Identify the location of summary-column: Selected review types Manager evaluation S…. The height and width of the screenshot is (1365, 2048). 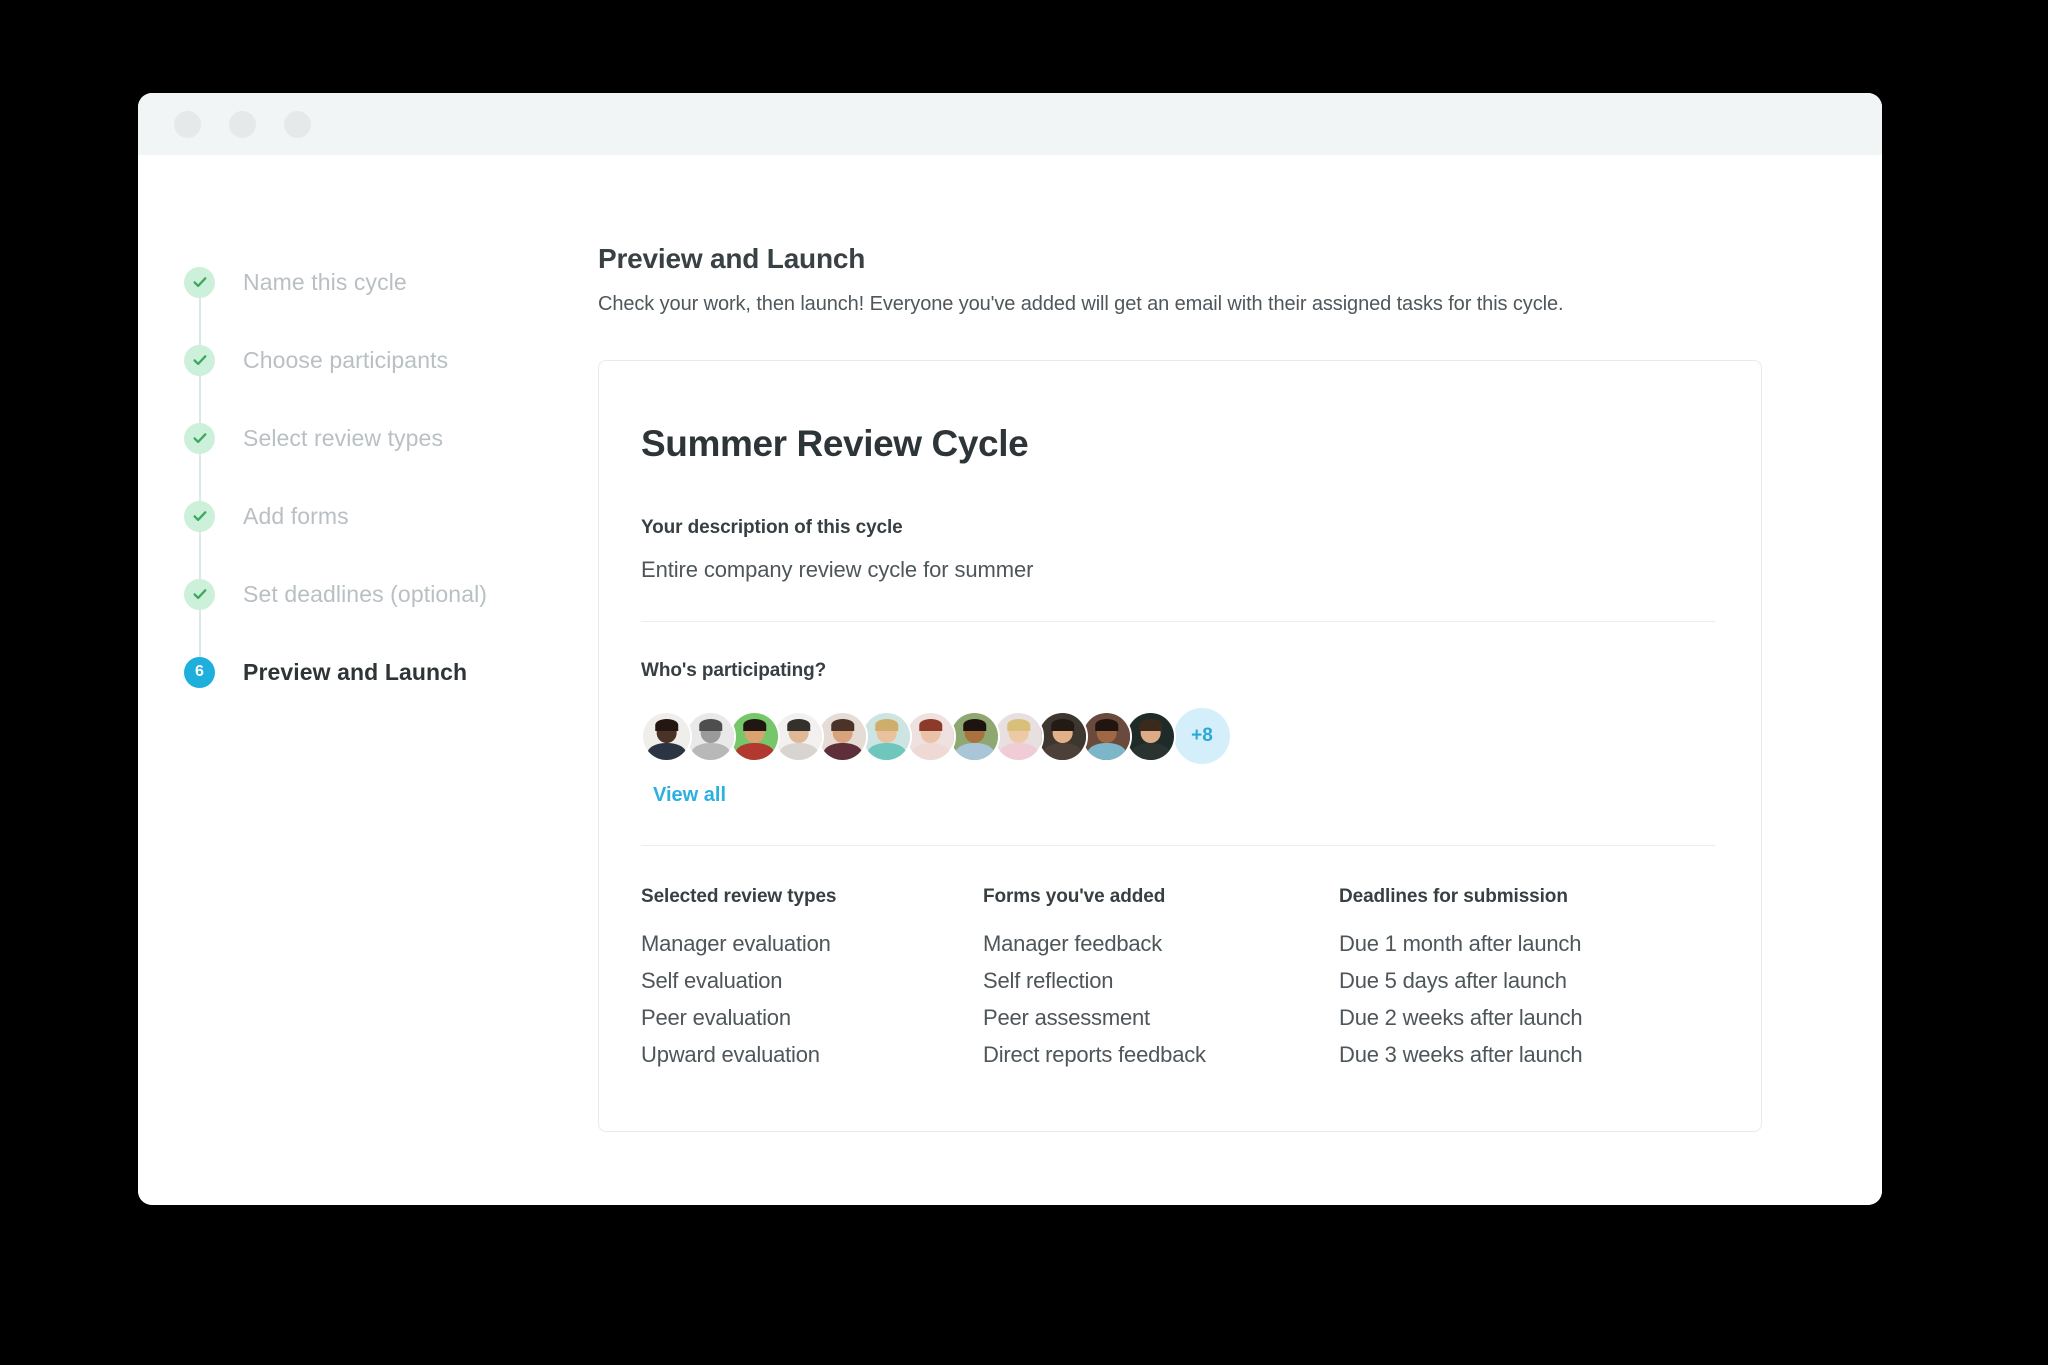
(812, 982).